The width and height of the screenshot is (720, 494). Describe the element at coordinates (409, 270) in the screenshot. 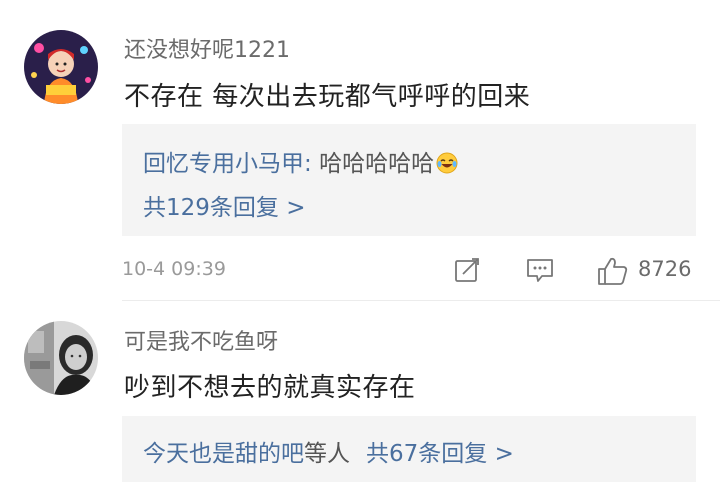

I see `comment-meta-bar: 10-4 09:39 8726` at that location.